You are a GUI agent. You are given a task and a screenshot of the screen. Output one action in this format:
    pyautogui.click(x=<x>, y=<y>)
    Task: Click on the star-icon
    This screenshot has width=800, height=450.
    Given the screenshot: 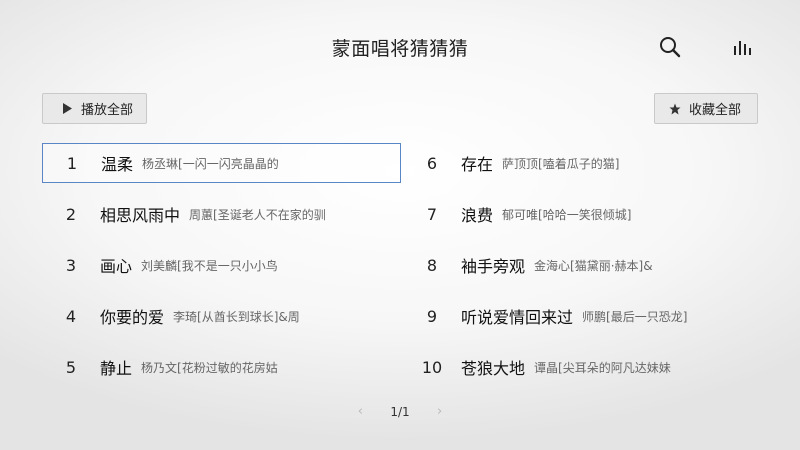 What is the action you would take?
    pyautogui.click(x=675, y=109)
    